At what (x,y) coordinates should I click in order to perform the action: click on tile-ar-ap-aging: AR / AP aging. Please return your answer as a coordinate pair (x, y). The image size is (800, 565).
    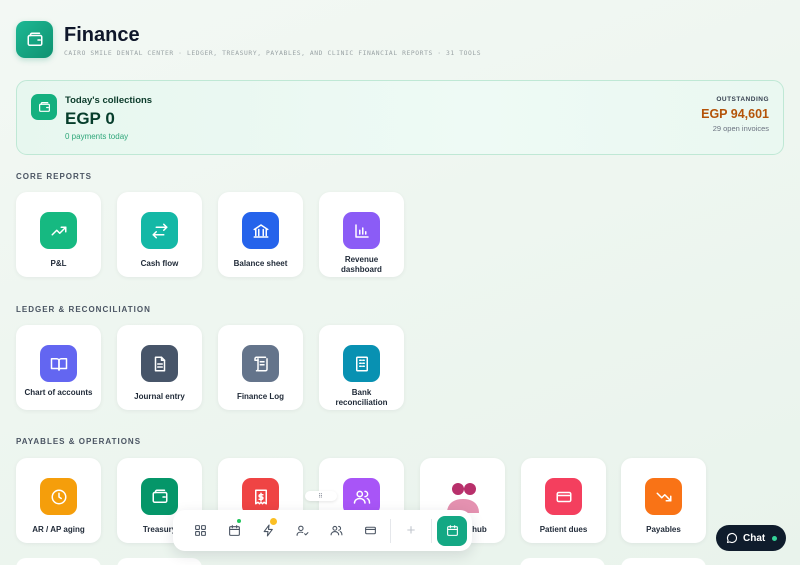
    Looking at the image, I should click on (58, 500).